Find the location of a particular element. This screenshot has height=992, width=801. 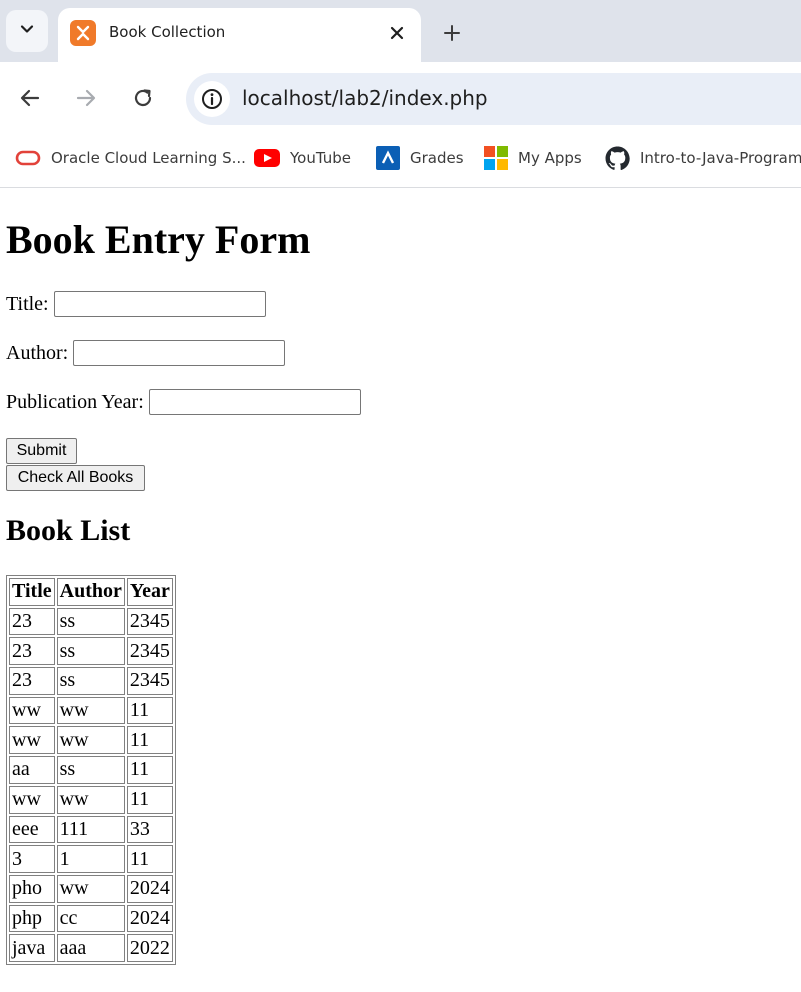

bookmark-my-apps: My Apps is located at coordinates (533, 158).